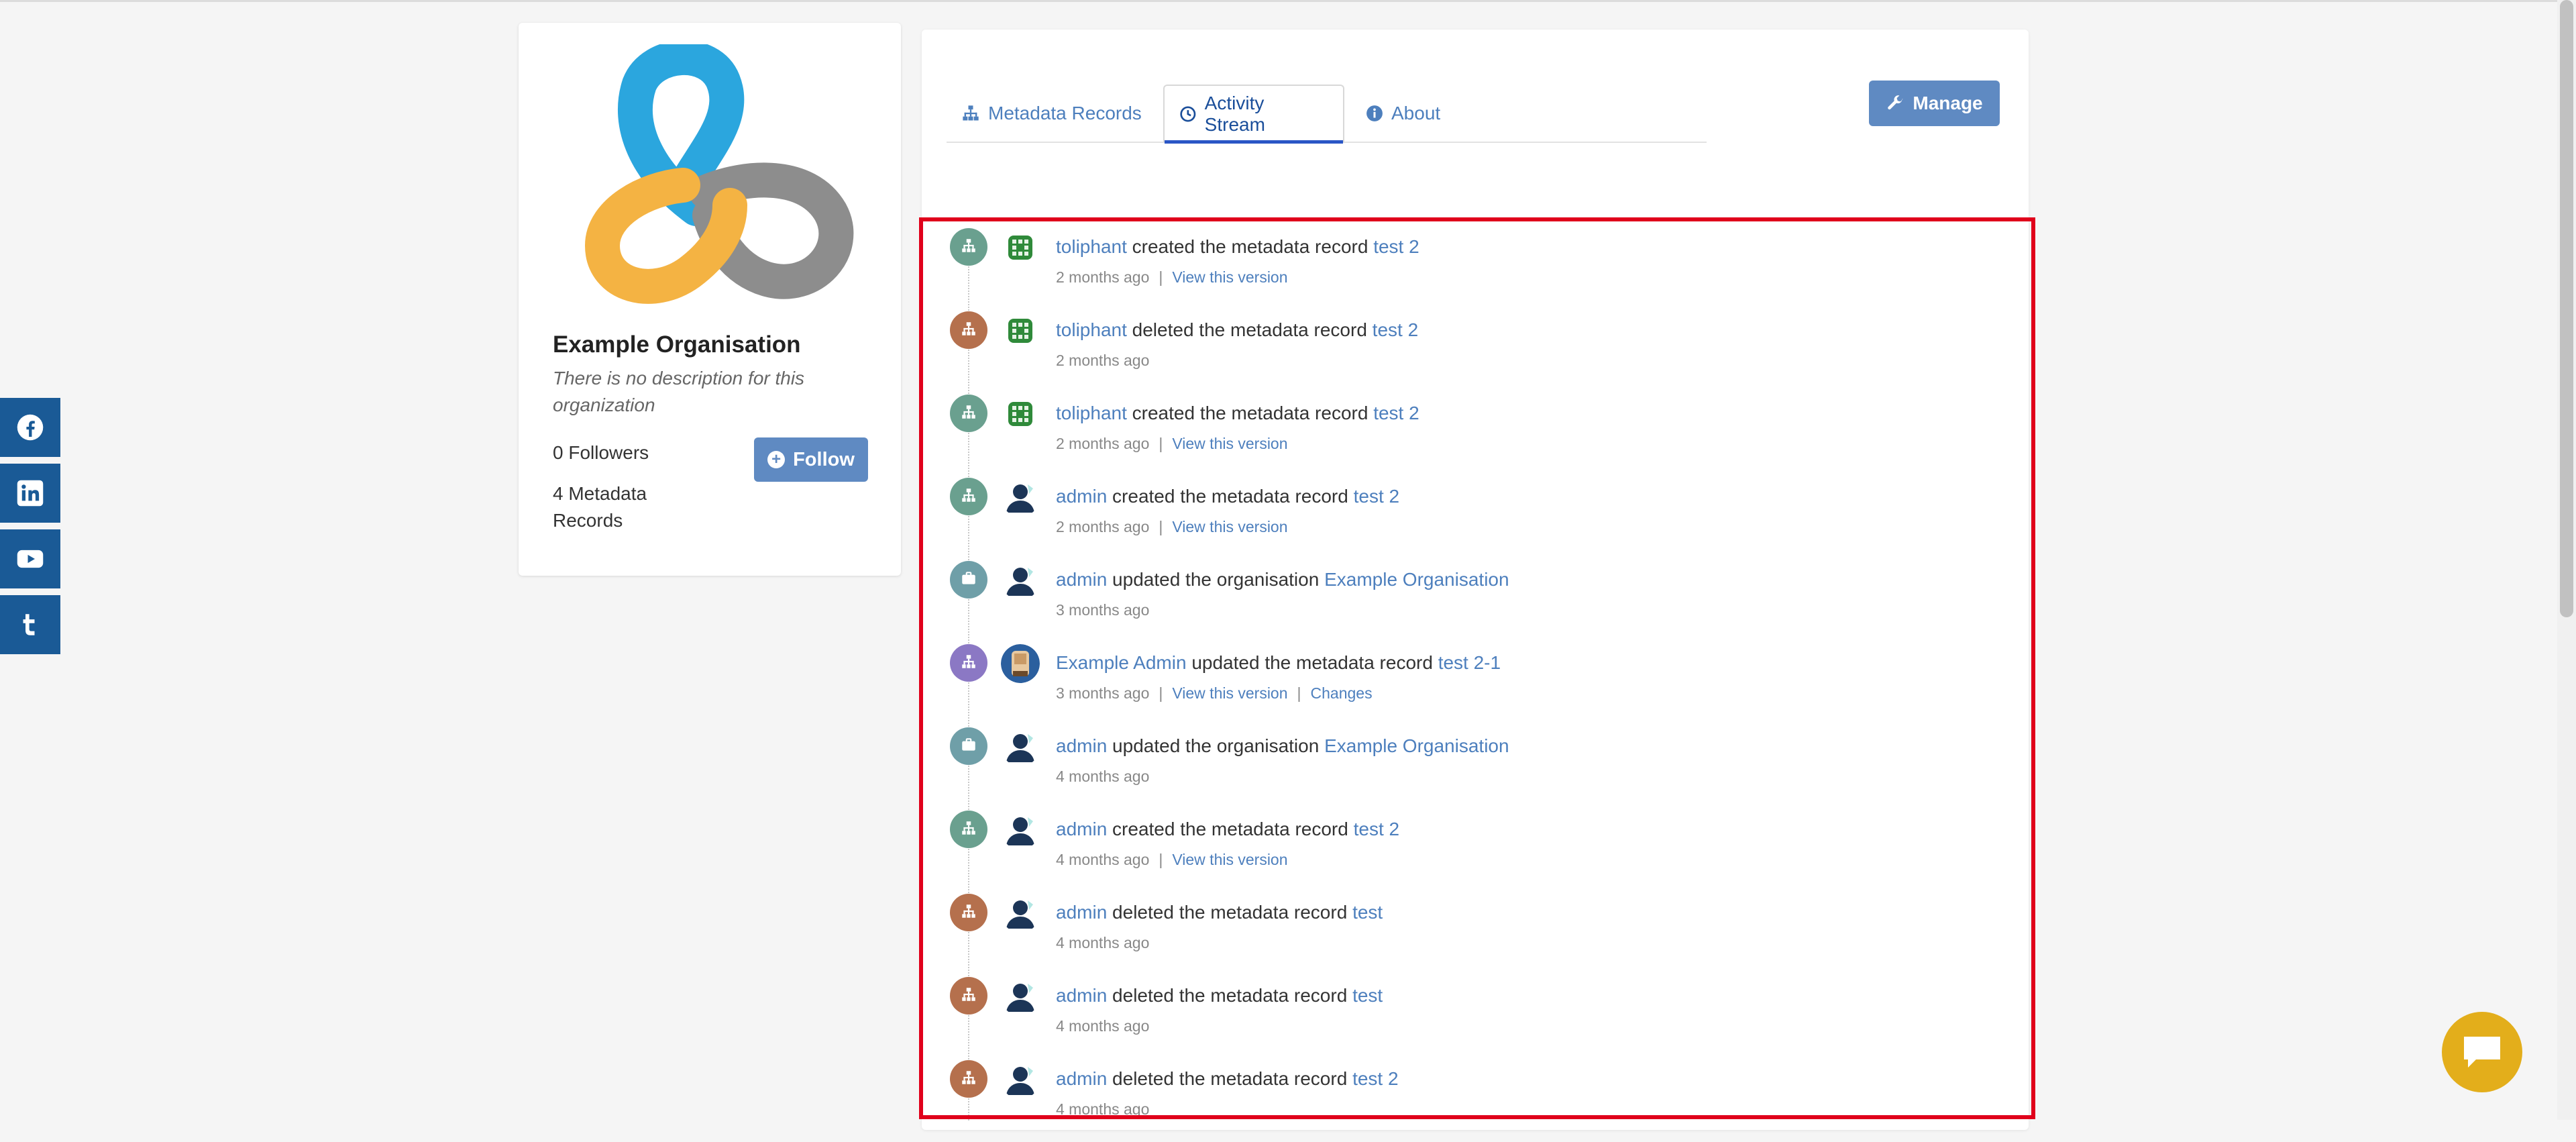 The height and width of the screenshot is (1142, 2576). Describe the element at coordinates (1188, 114) in the screenshot. I see `clock-icon` at that location.